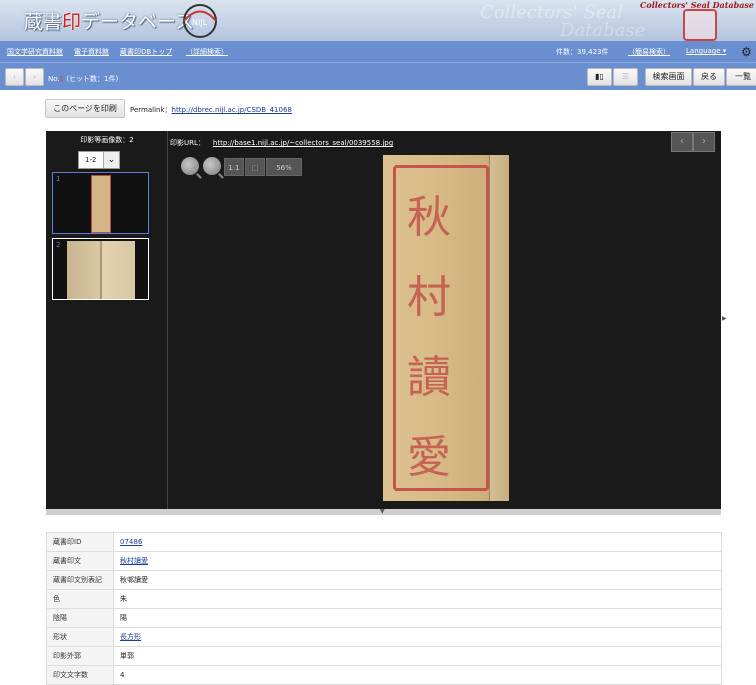  What do you see at coordinates (14, 77) in the screenshot?
I see `prev-record-button: ‹` at bounding box center [14, 77].